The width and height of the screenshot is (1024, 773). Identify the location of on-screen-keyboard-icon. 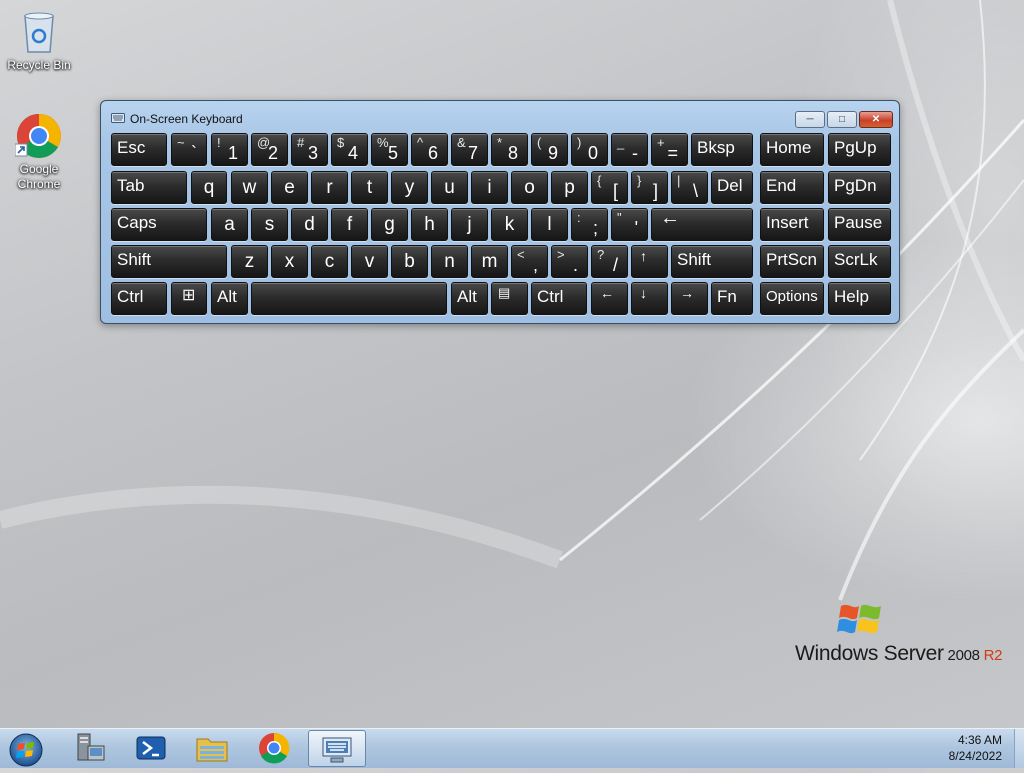
(337, 750).